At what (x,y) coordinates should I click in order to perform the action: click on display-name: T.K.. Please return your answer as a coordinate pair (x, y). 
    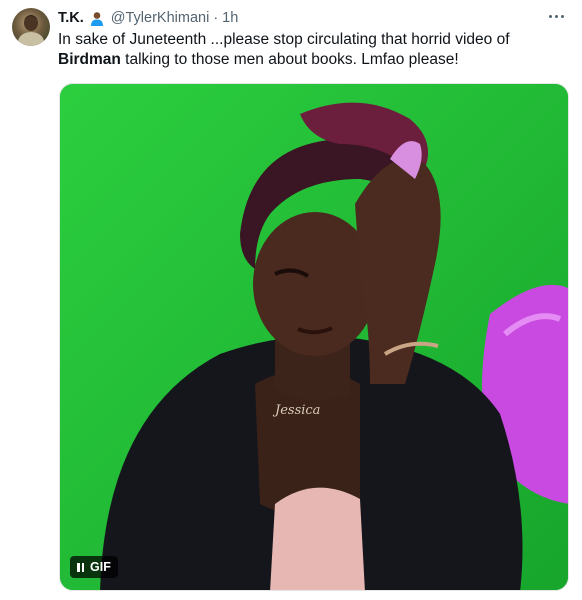
    Looking at the image, I should click on (71, 18).